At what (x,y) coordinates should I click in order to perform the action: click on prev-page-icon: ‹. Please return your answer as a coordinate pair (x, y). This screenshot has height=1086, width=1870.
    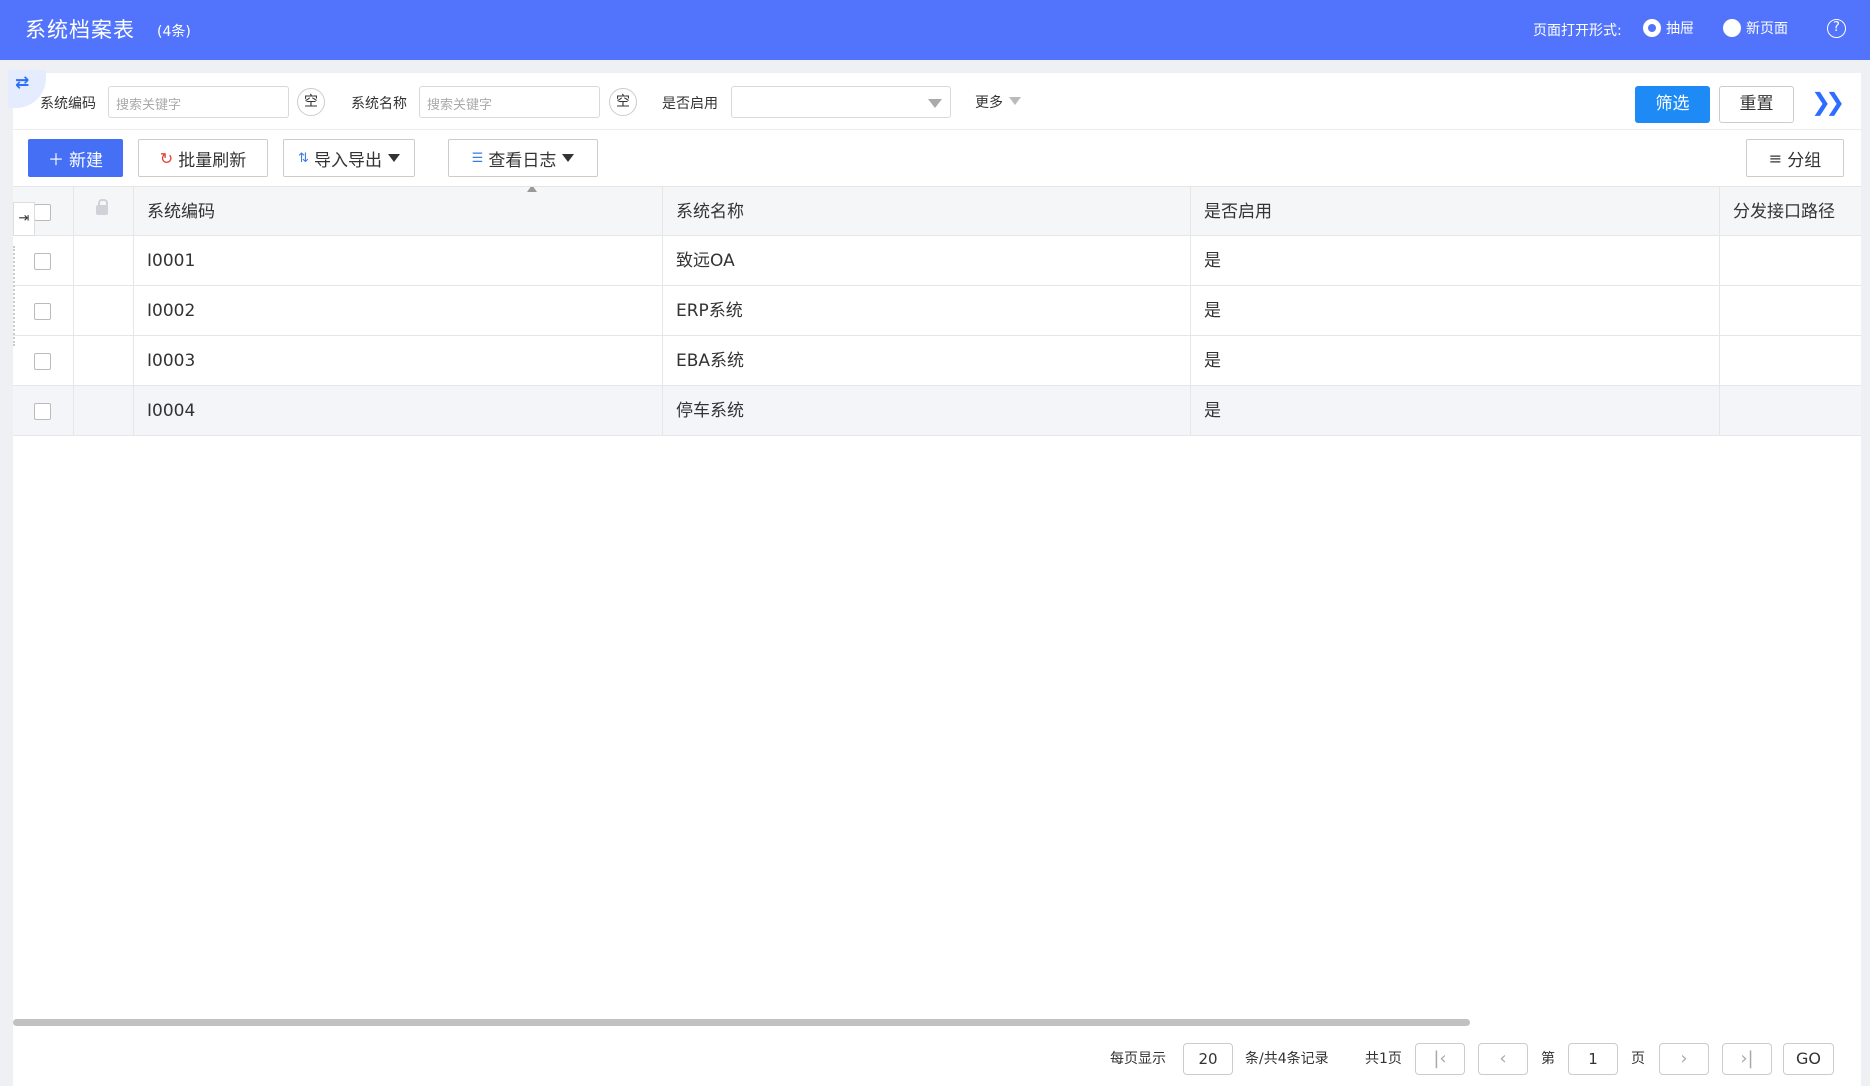
    Looking at the image, I should click on (1503, 1059).